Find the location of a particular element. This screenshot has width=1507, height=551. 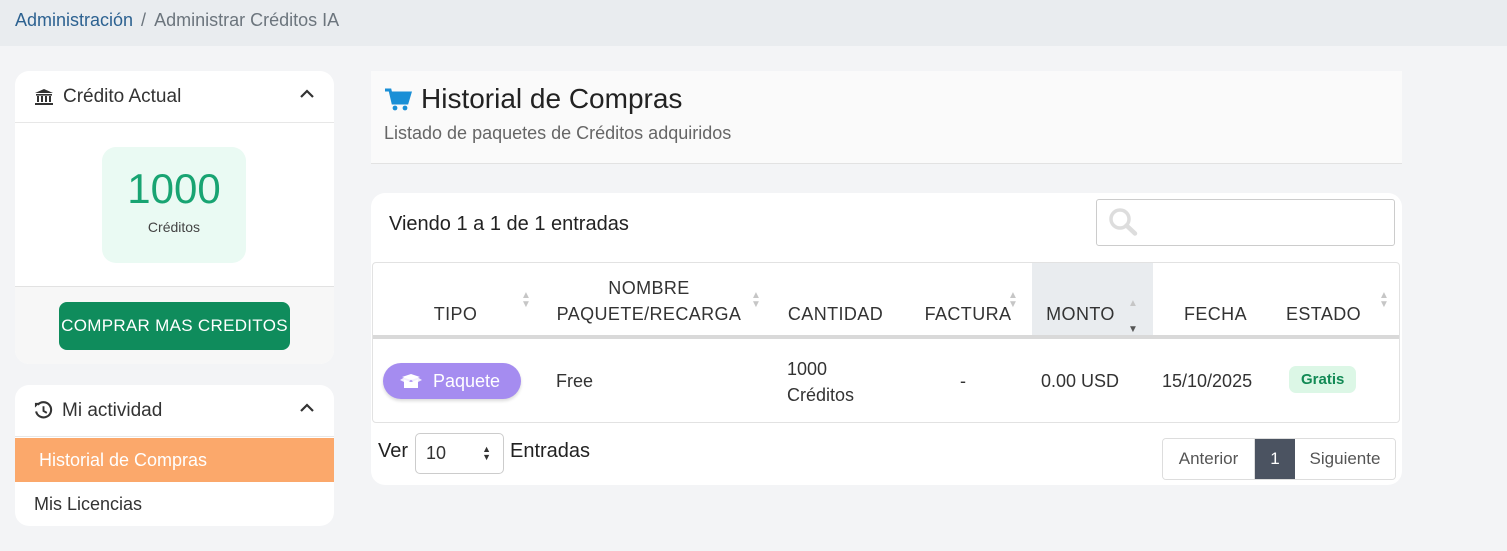

column-header-monto: MONTO ▲ ▼ is located at coordinates (1092, 299).